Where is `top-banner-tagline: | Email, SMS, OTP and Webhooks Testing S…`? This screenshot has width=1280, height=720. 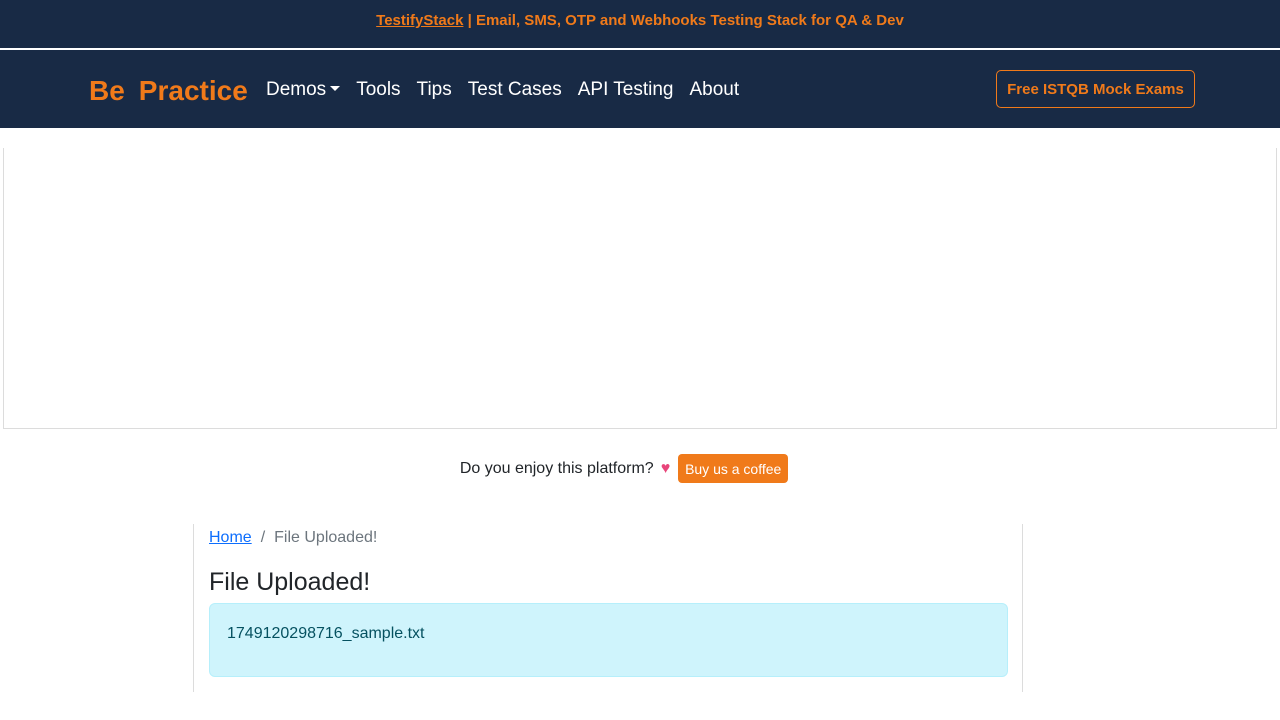
top-banner-tagline: | Email, SMS, OTP and Webhooks Testing S… is located at coordinates (683, 20).